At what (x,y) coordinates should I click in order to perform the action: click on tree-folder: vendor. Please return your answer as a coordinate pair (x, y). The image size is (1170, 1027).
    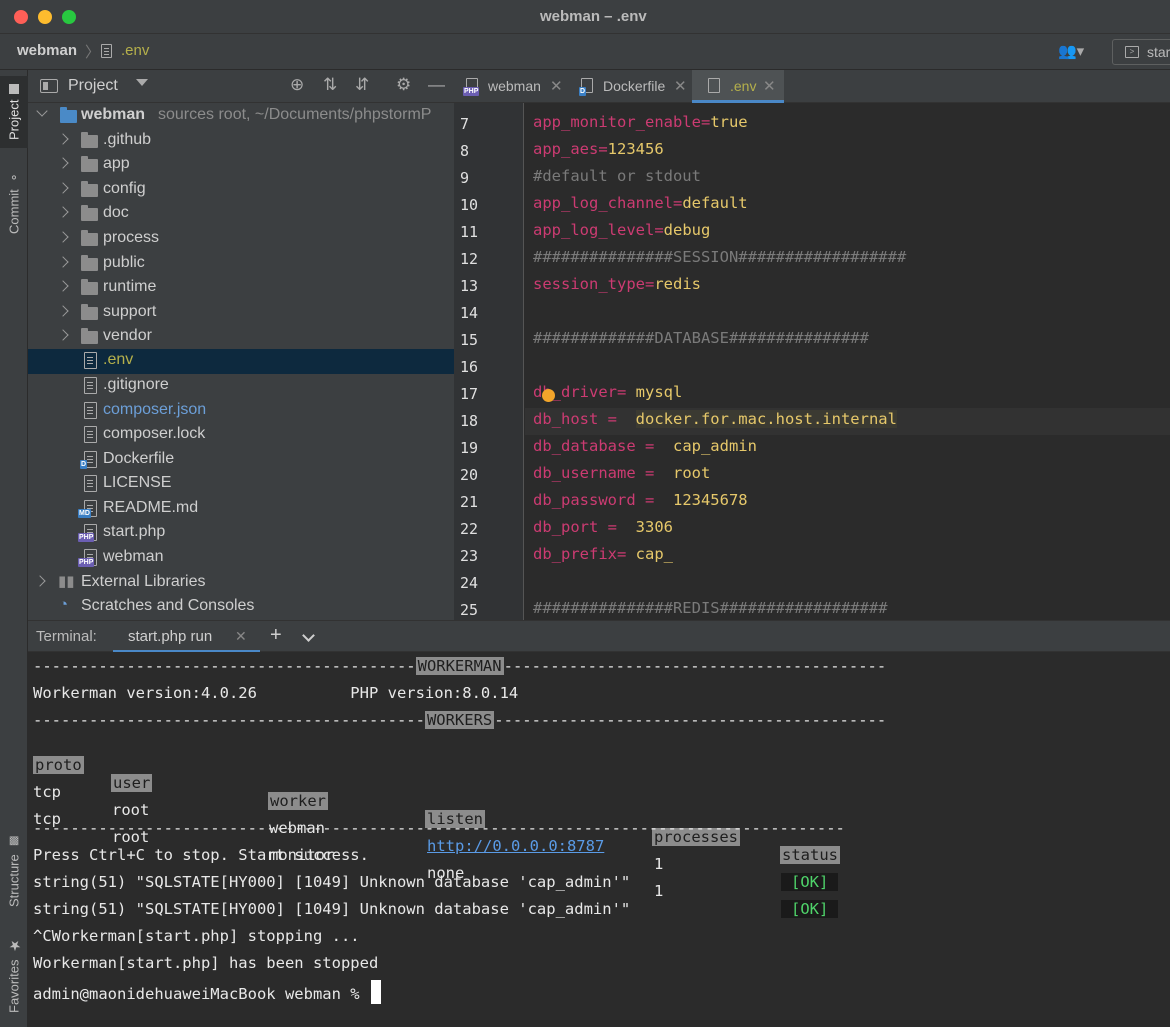
    Looking at the image, I should click on (241, 337).